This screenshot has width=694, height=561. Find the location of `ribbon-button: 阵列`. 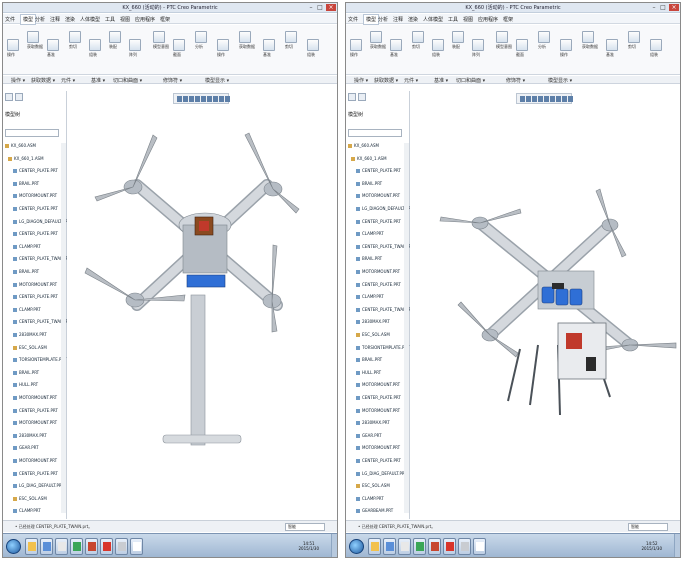

ribbon-button: 阵列 is located at coordinates (135, 48).